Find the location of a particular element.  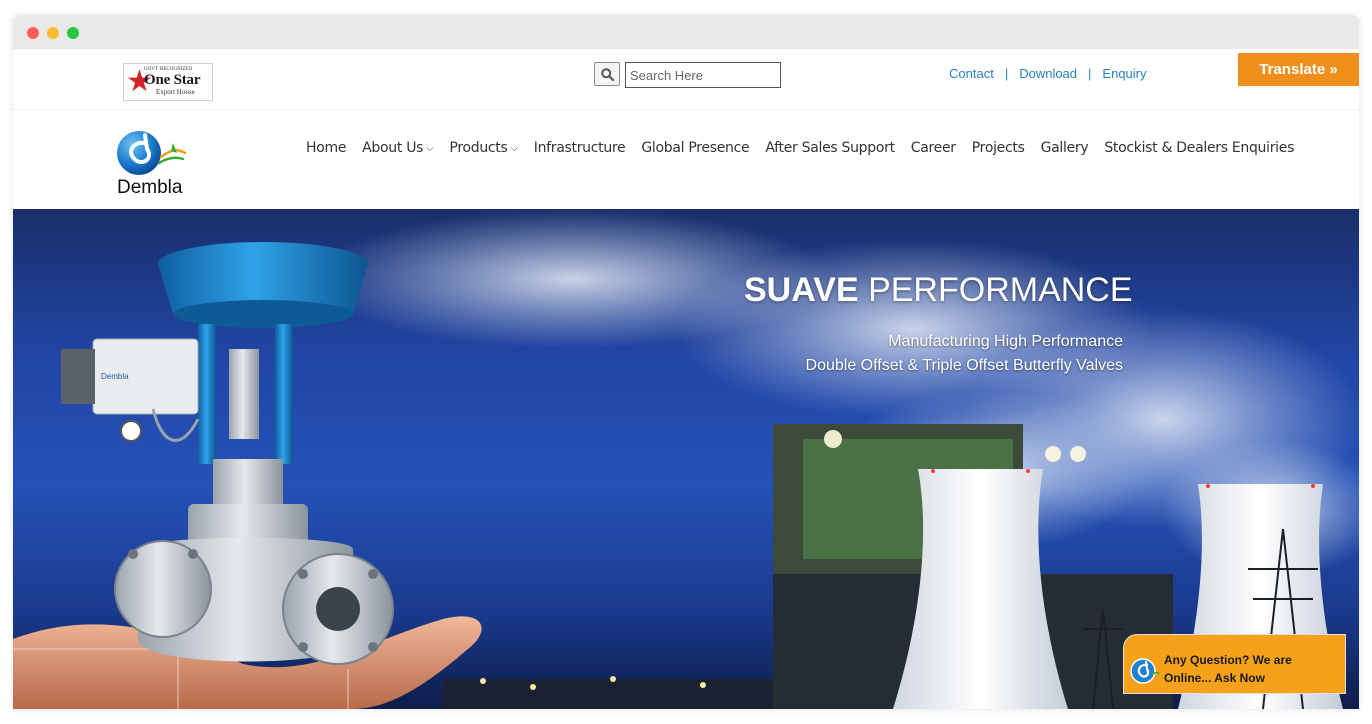

download-link: Download is located at coordinates (1048, 73).